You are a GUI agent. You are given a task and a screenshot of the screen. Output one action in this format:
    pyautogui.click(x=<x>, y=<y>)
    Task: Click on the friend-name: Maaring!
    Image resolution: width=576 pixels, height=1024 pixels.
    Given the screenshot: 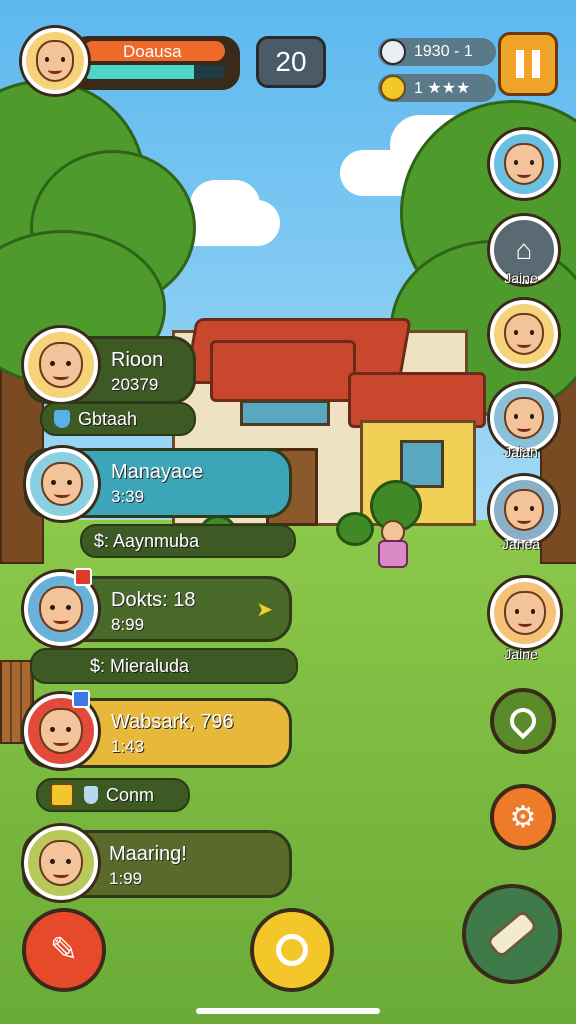 What is the action you would take?
    pyautogui.click(x=148, y=854)
    